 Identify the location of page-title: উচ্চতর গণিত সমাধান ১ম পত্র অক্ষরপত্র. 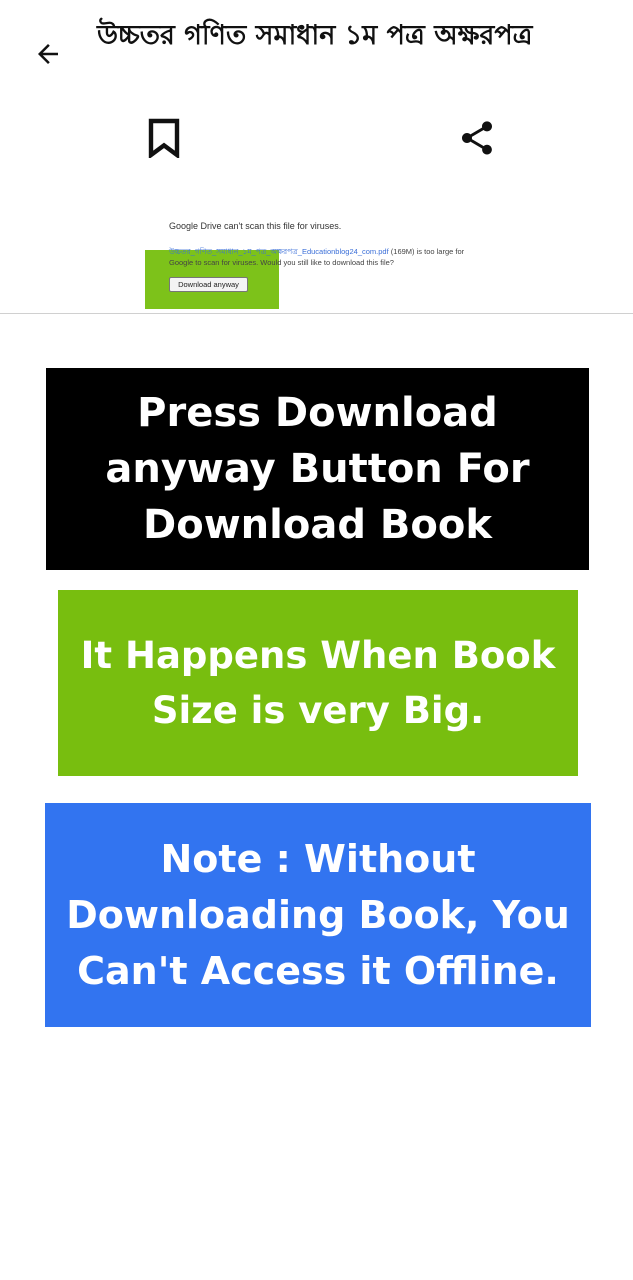
(315, 35).